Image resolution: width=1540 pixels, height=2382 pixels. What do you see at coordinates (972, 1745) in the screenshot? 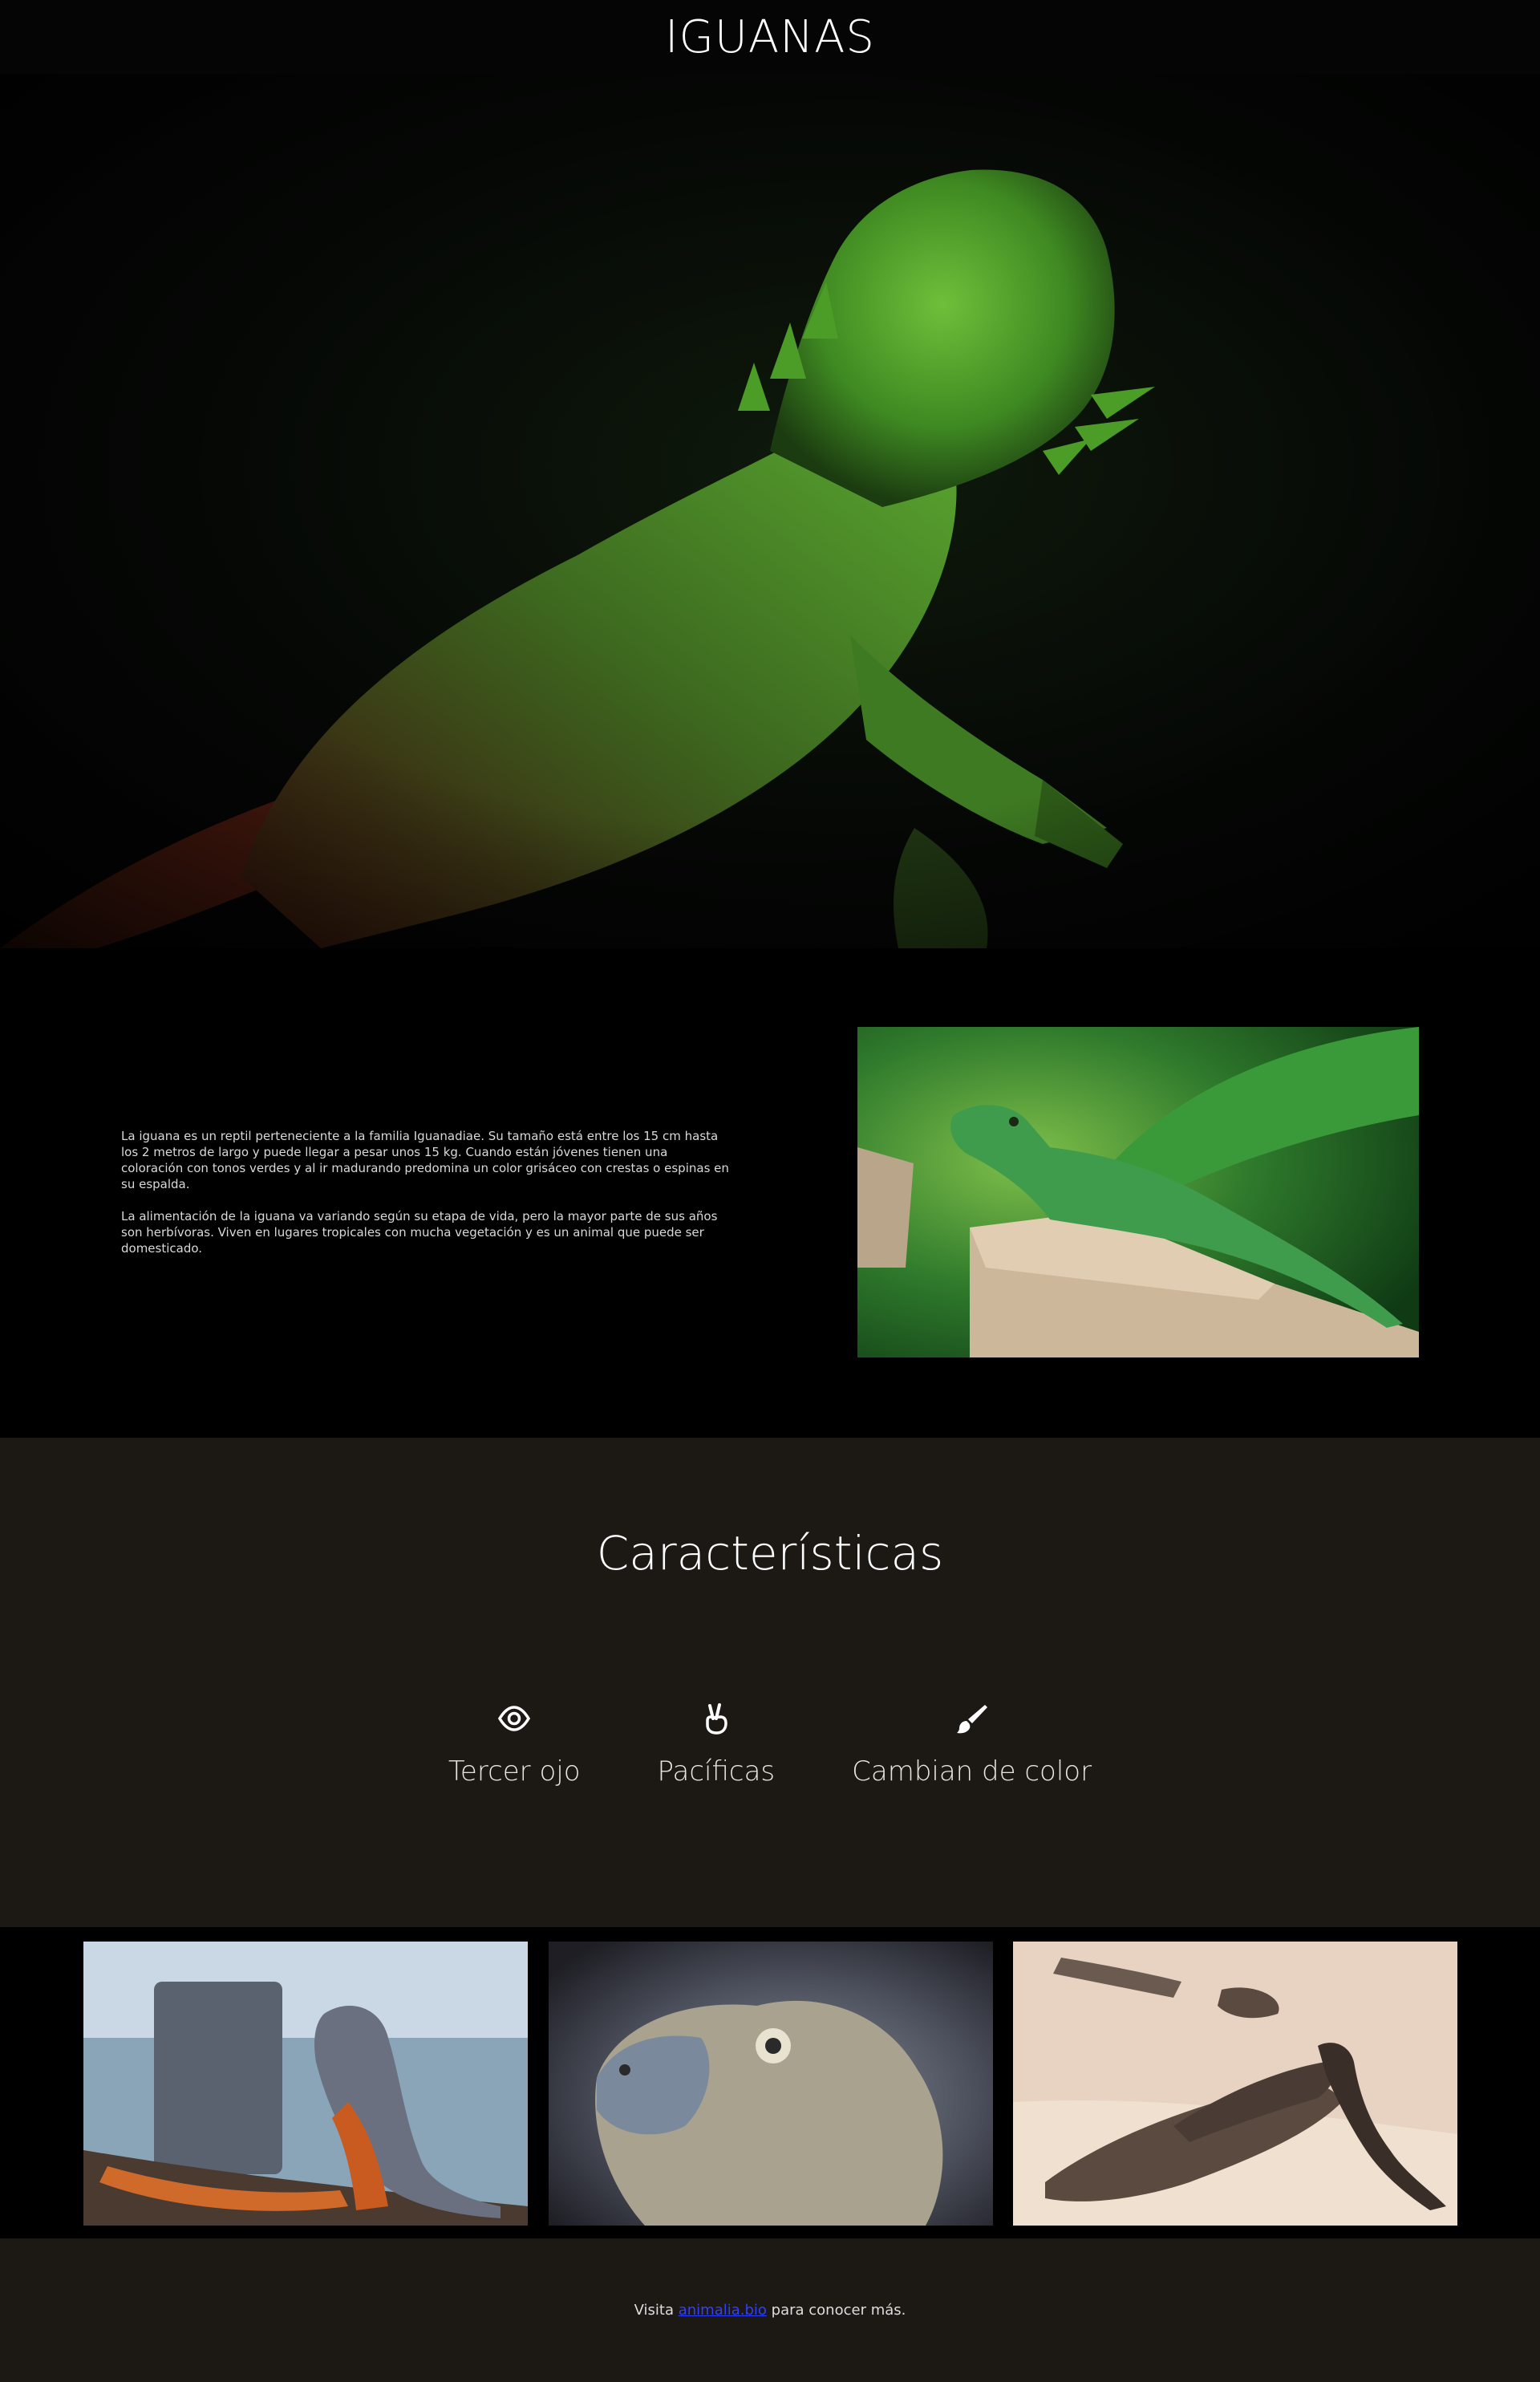
I see `feature-item-color-change: Cambian de color` at bounding box center [972, 1745].